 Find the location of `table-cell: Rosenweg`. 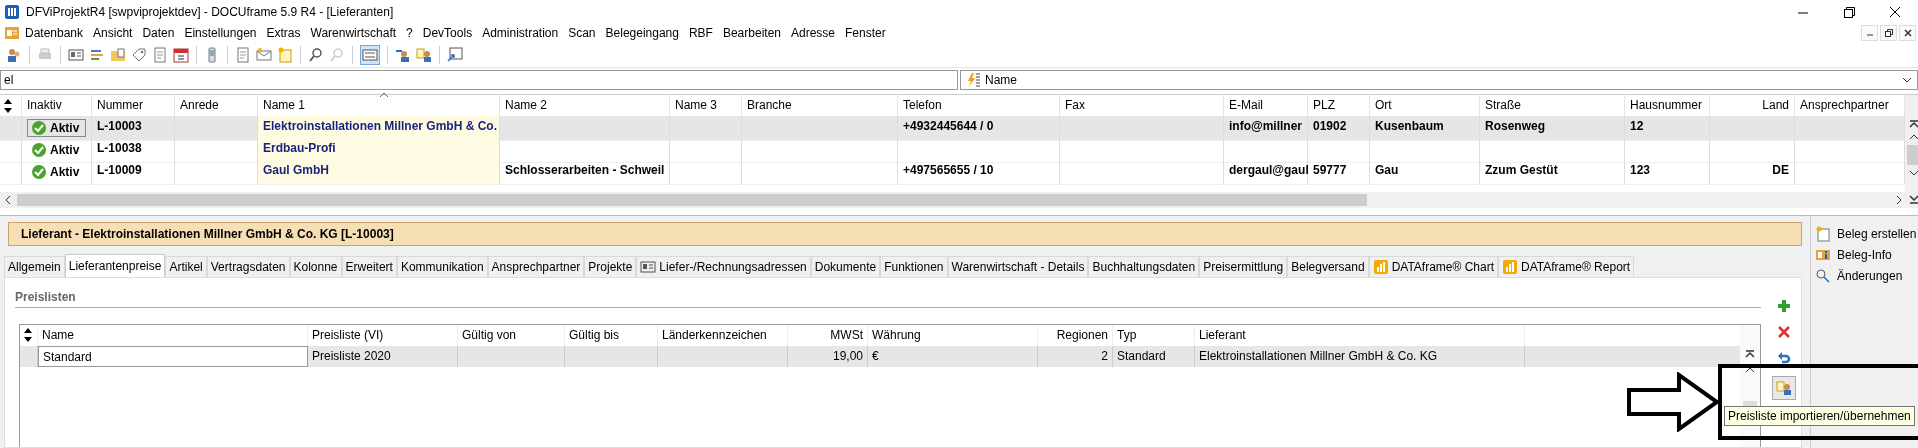

table-cell: Rosenweg is located at coordinates (1552, 128).